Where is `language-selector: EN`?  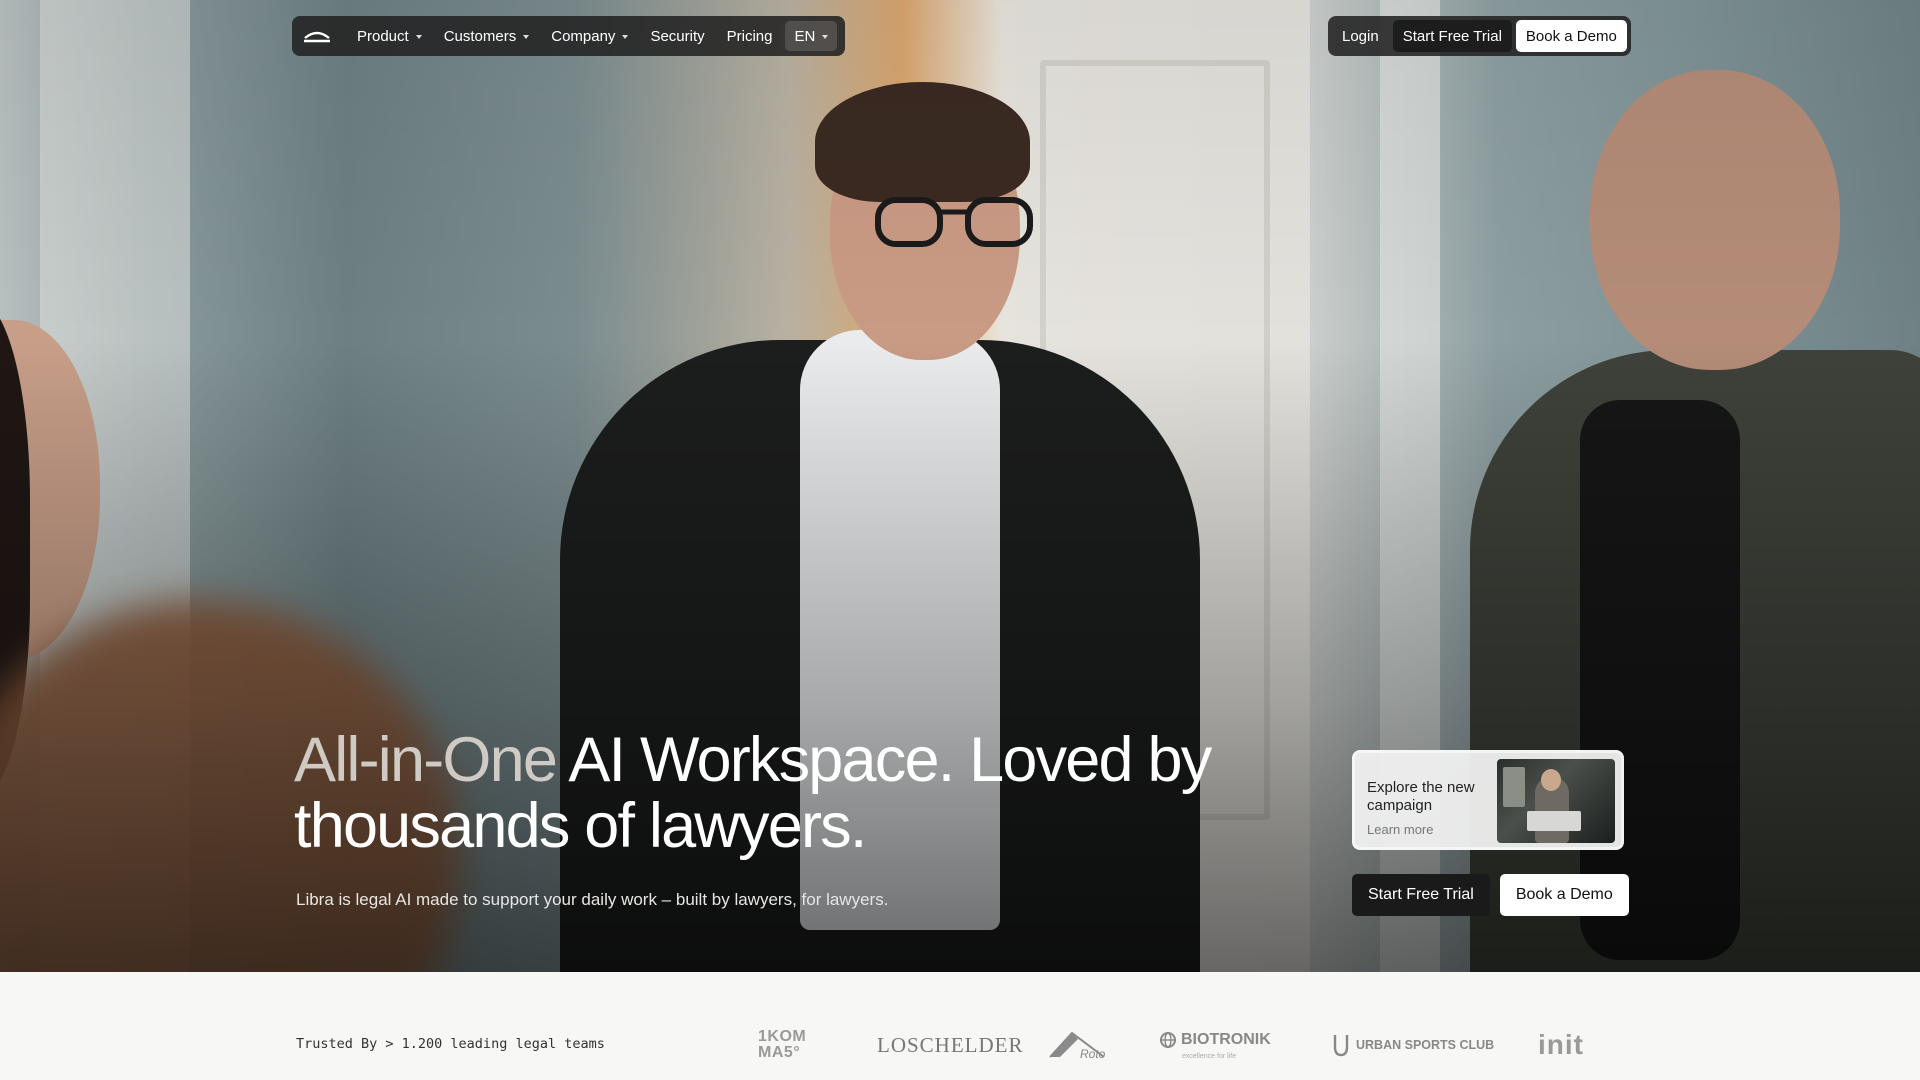 language-selector: EN is located at coordinates (811, 36).